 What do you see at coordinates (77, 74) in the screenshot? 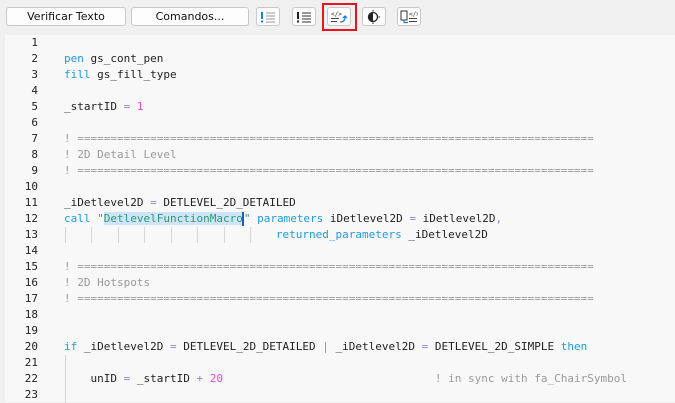
I see `keyword: fill` at bounding box center [77, 74].